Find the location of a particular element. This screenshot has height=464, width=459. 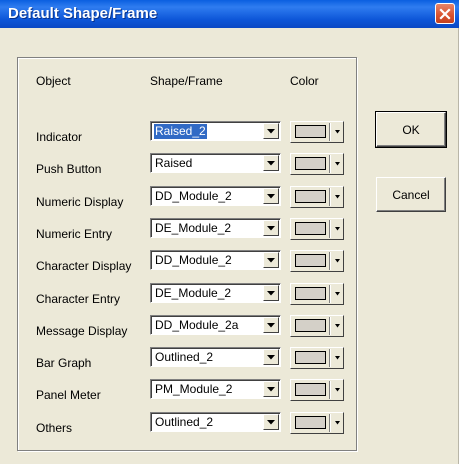

shape-dropdown-character-entry: DE_Module_2 is located at coordinates (215, 293).